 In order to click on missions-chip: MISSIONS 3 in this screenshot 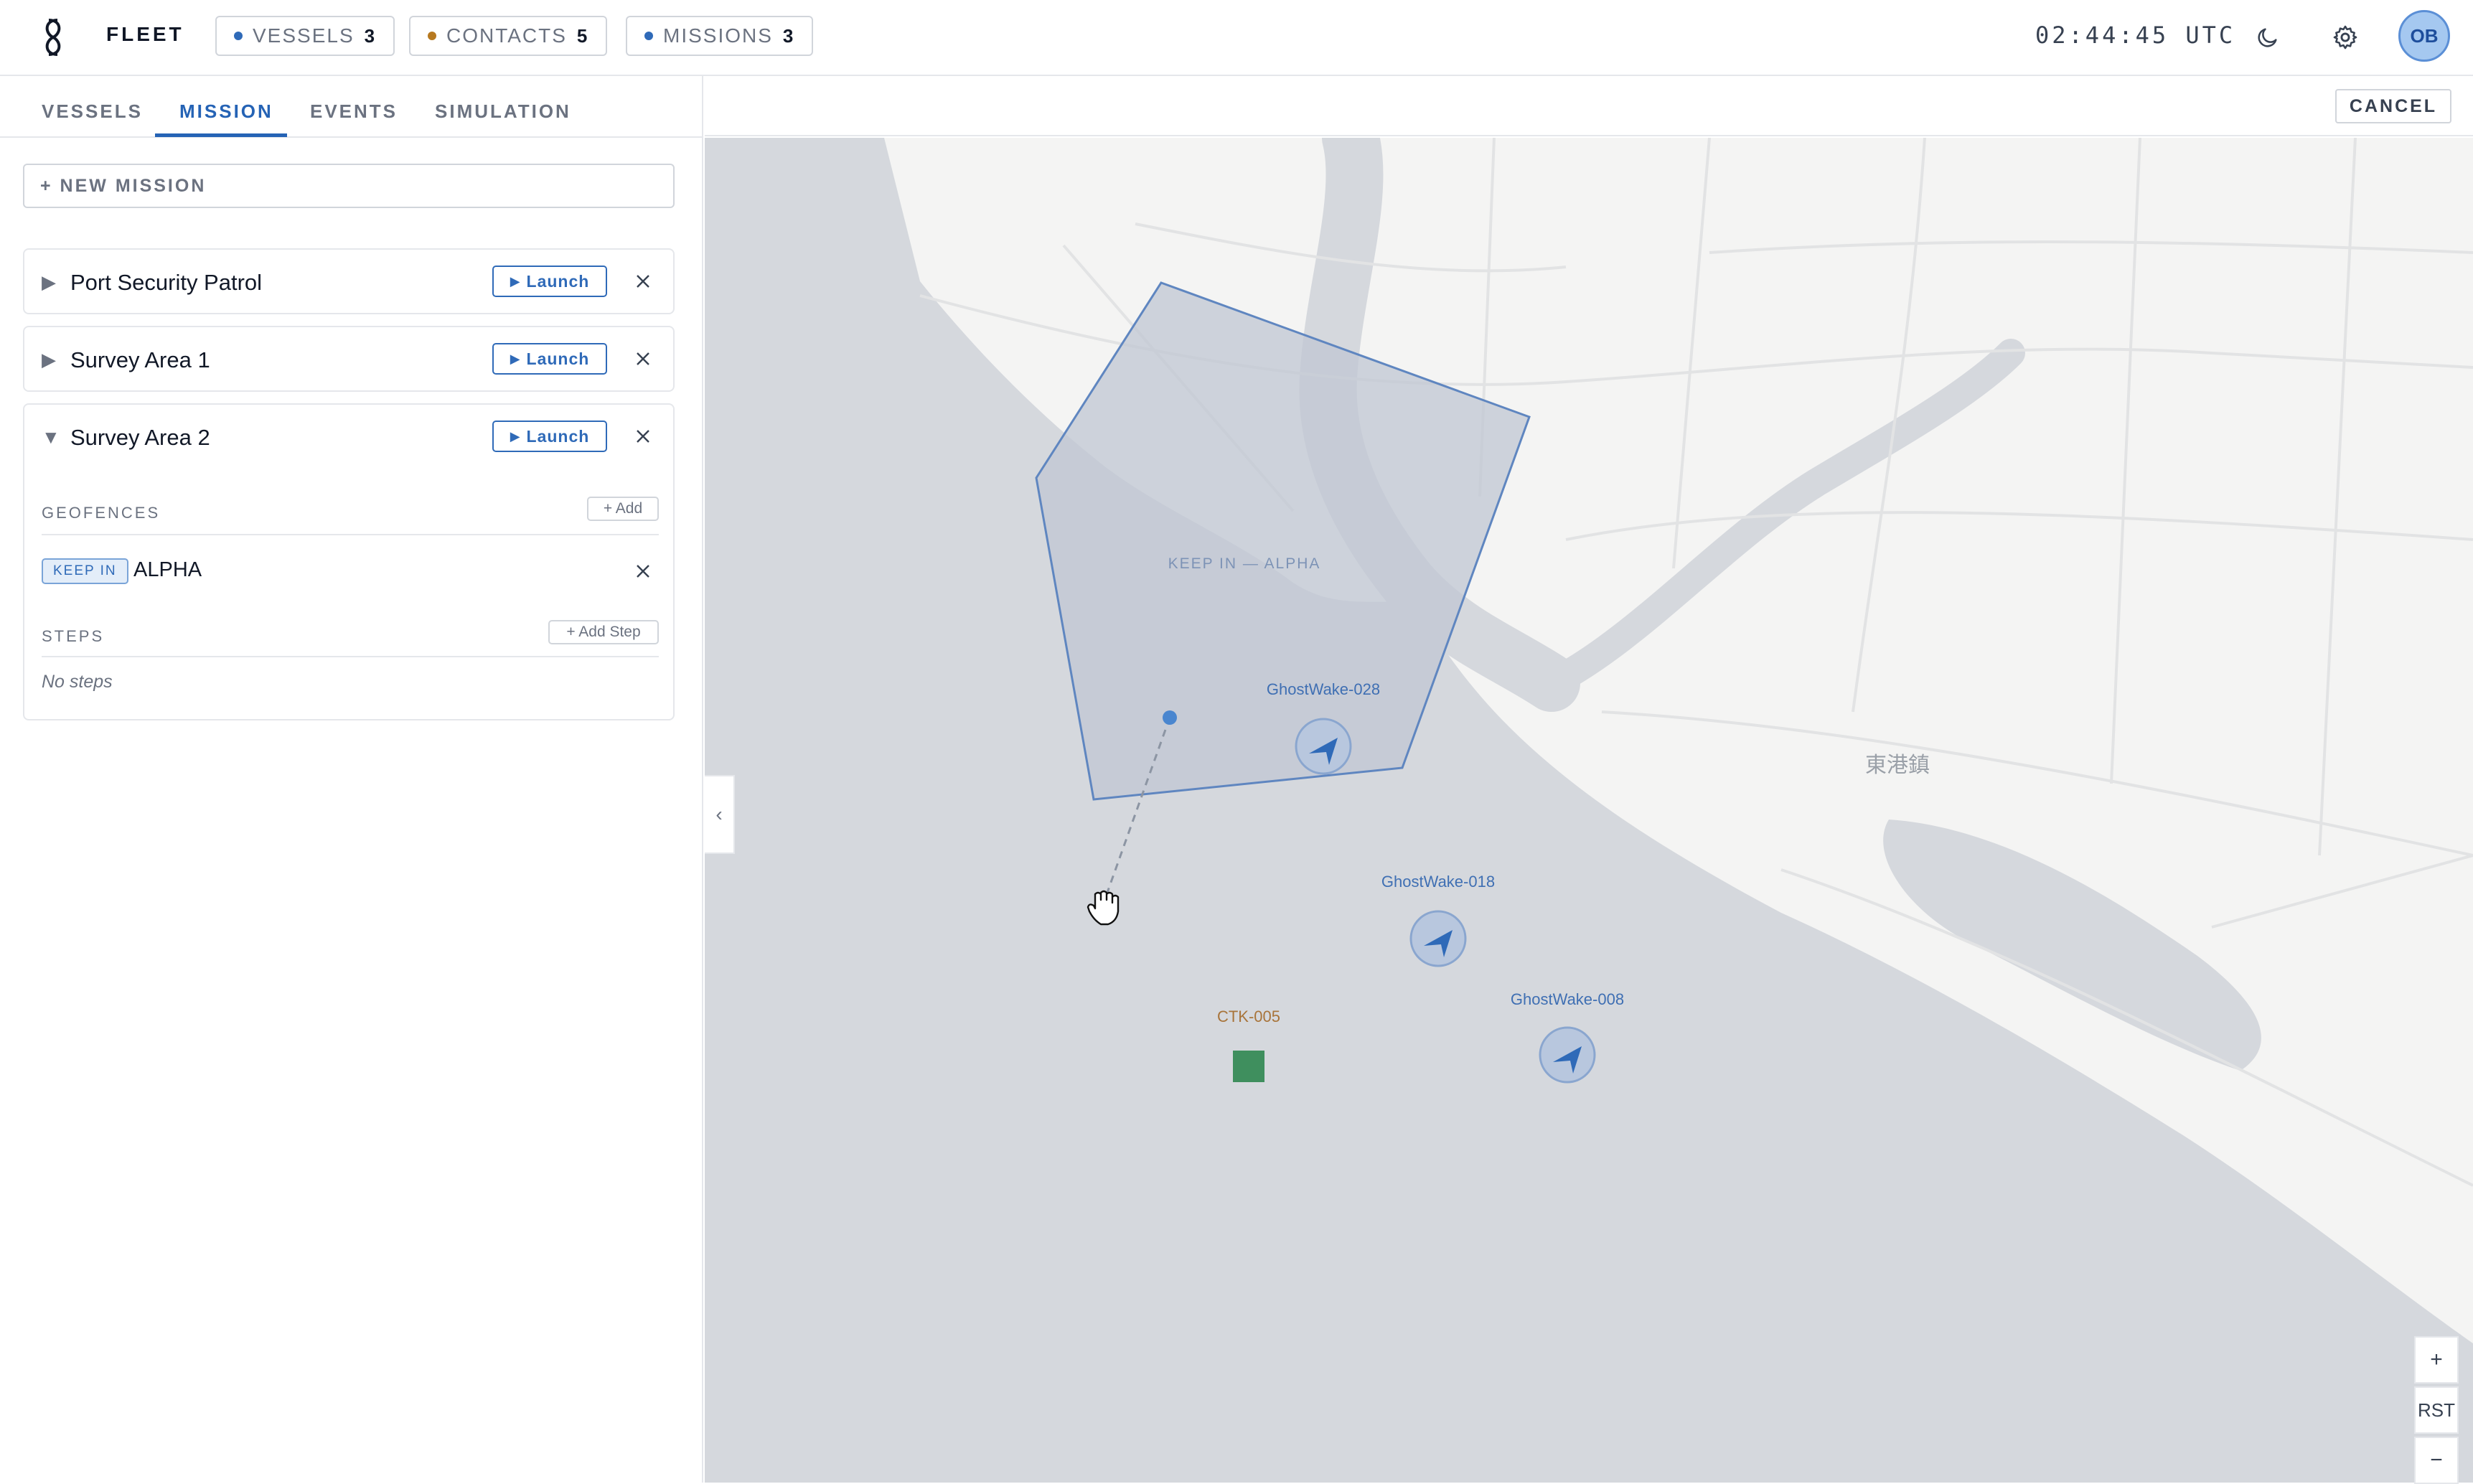, I will do `click(720, 36)`.